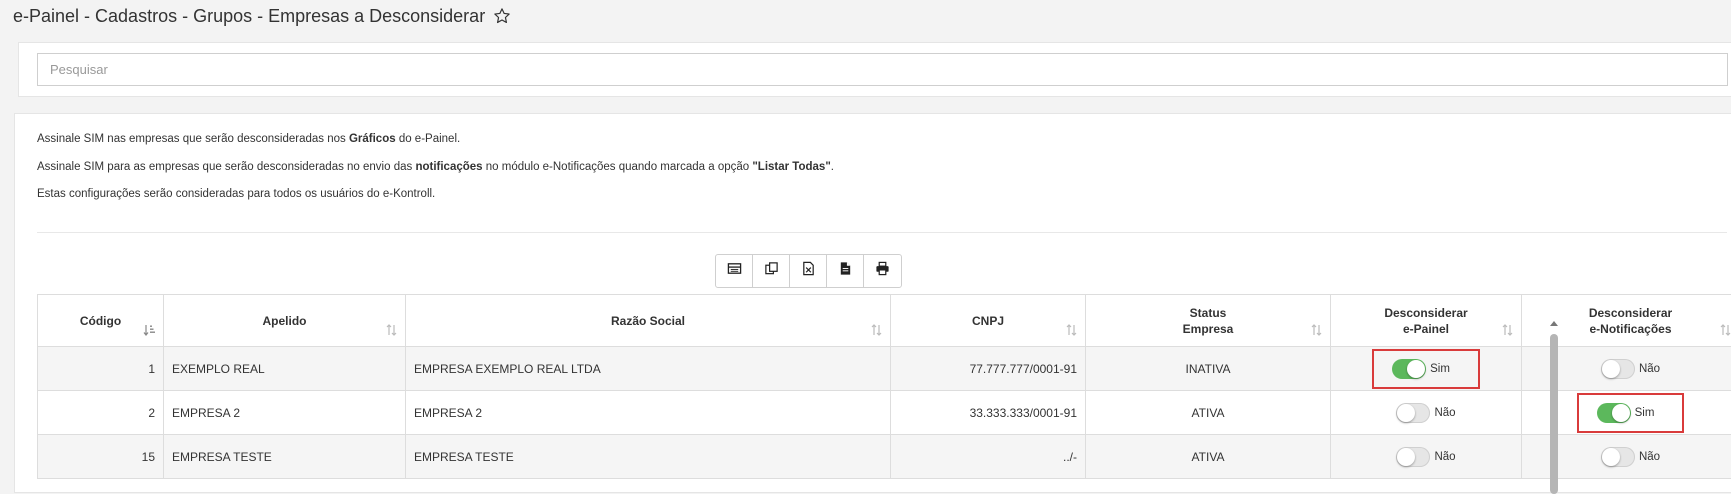  What do you see at coordinates (285, 413) in the screenshot?
I see `cell-apelido: EMPRESA 2` at bounding box center [285, 413].